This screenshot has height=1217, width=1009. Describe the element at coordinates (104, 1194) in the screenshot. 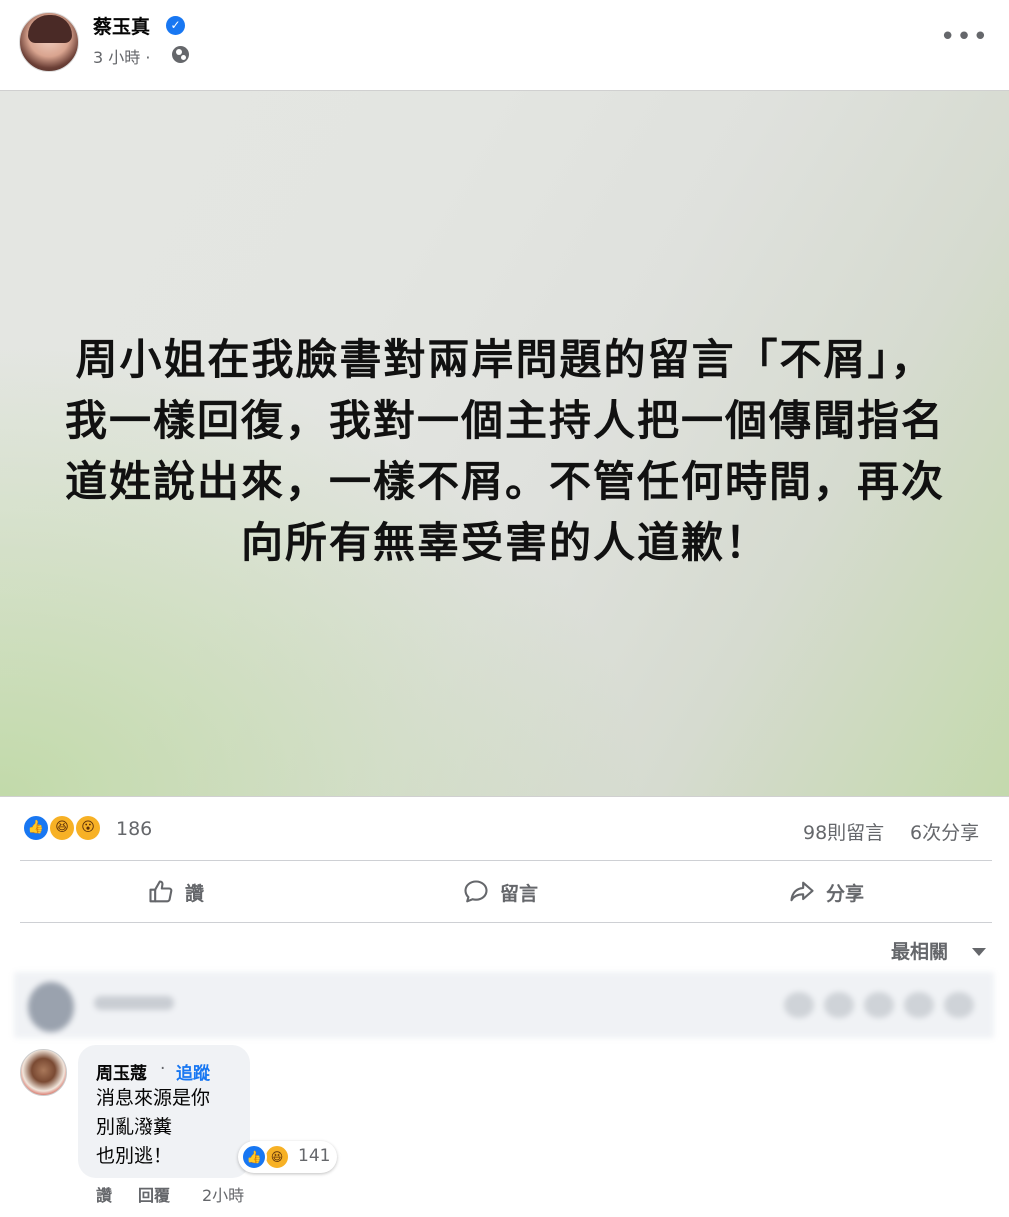

I see `comment-like-link: 讚` at that location.